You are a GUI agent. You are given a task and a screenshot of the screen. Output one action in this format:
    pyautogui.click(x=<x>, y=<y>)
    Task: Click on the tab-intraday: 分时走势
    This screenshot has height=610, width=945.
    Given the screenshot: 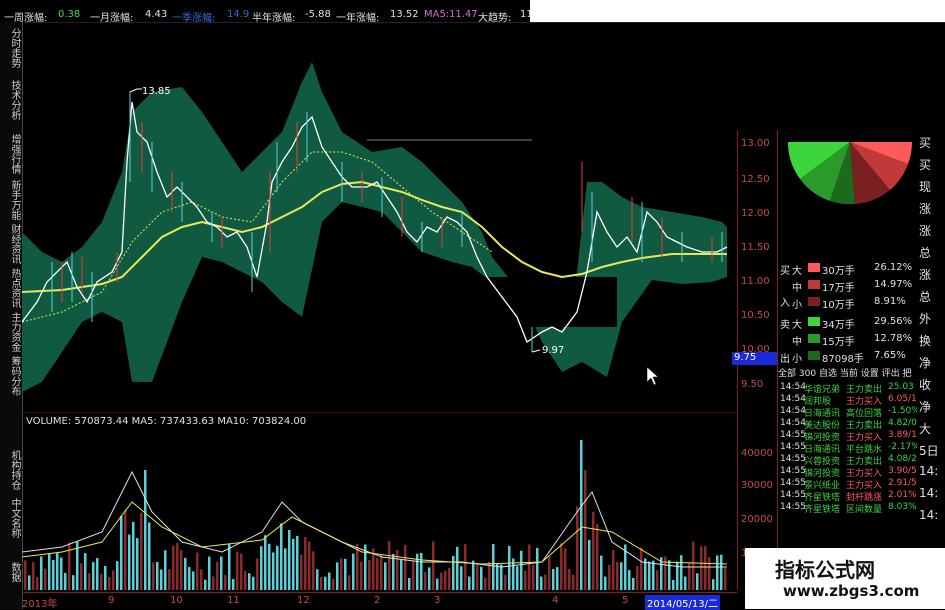 What is the action you would take?
    pyautogui.click(x=11, y=48)
    